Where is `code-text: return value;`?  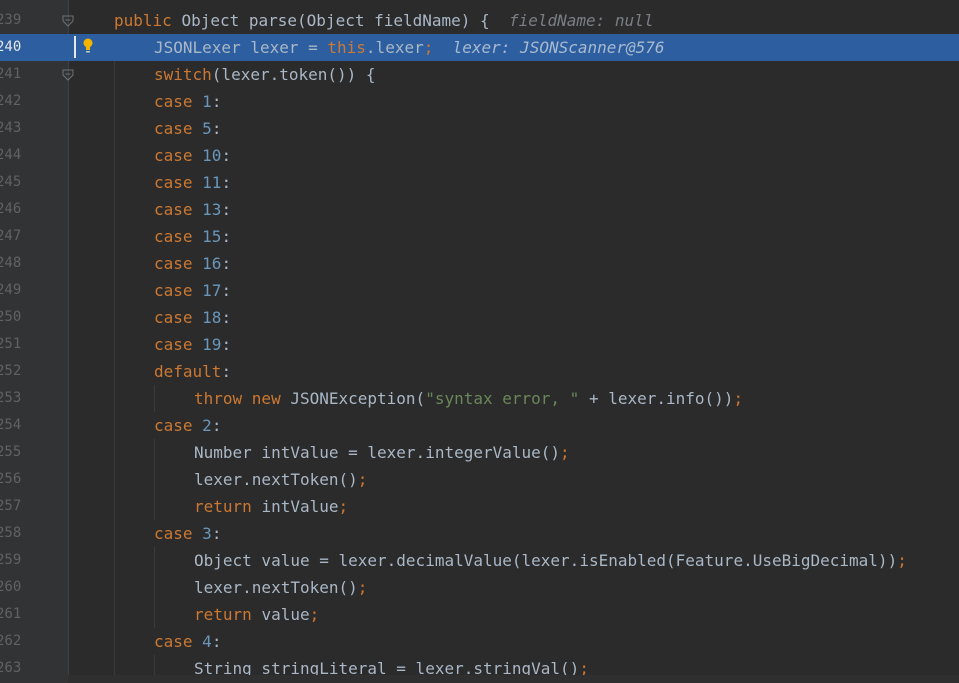 code-text: return value; is located at coordinates (256, 614).